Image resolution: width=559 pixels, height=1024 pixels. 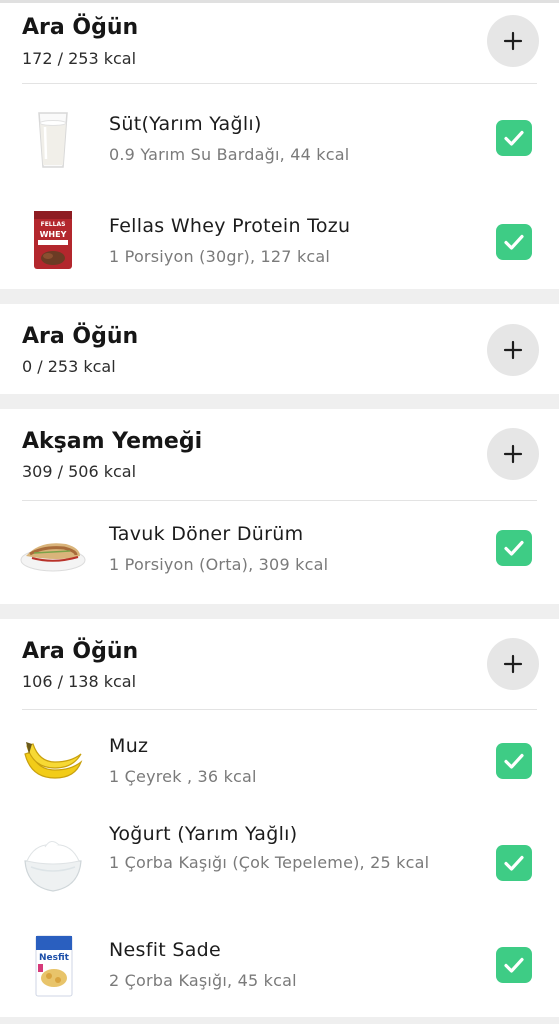 What do you see at coordinates (53, 551) in the screenshot?
I see `doner-wrap-icon` at bounding box center [53, 551].